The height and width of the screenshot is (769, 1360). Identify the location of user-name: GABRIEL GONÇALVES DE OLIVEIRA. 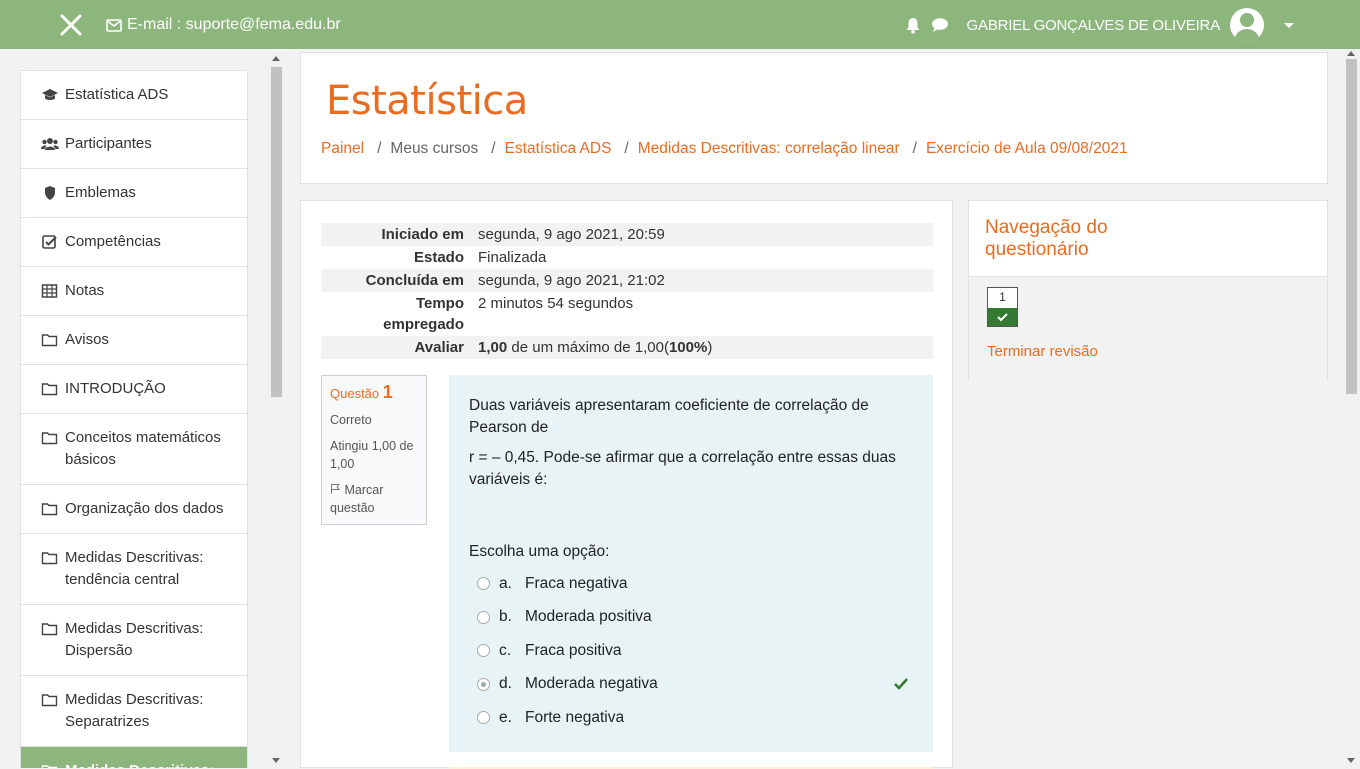
(1094, 25).